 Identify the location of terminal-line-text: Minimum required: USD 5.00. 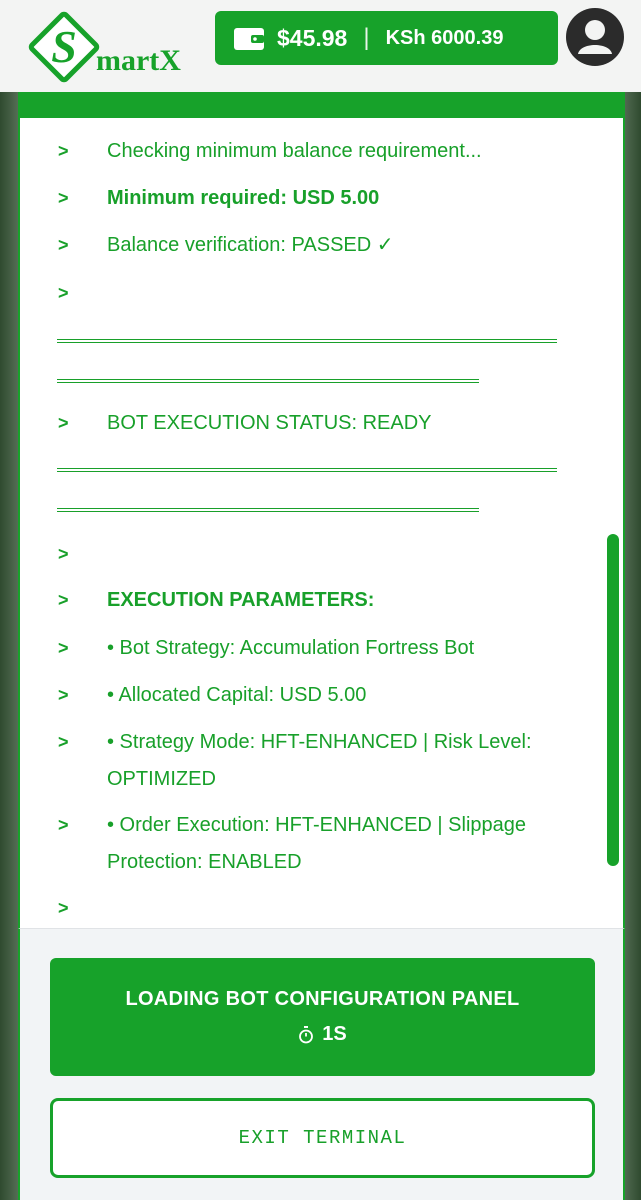
(243, 198).